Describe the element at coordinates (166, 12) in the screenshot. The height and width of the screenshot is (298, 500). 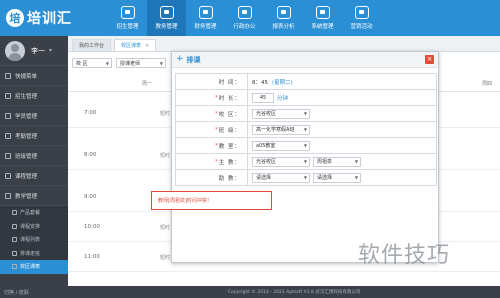
I see `book-icon` at that location.